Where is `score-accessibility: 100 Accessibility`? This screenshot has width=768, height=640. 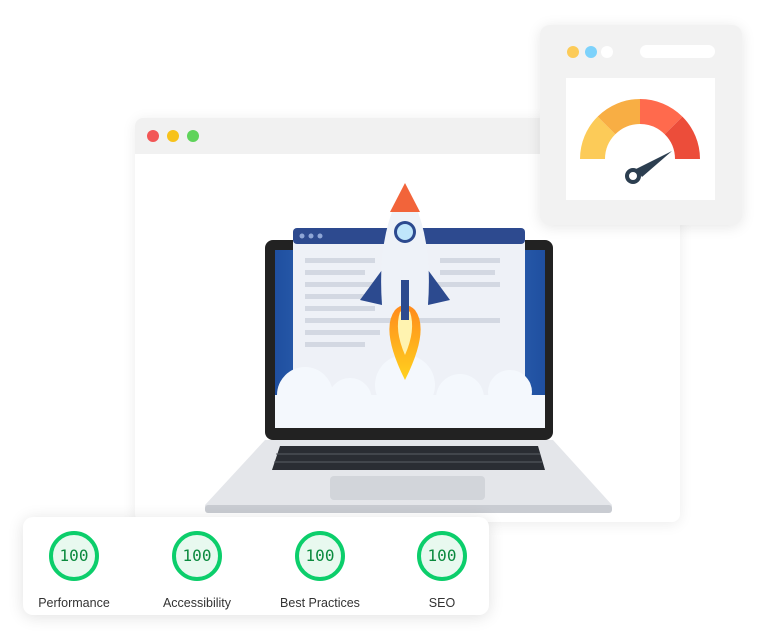 score-accessibility: 100 Accessibility is located at coordinates (197, 568).